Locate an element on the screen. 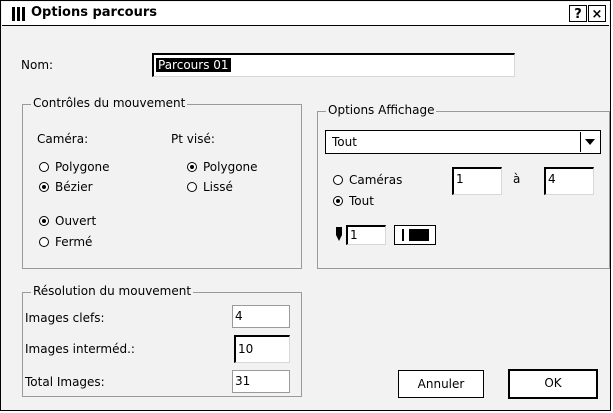  tout-radio: Tout is located at coordinates (353, 201).